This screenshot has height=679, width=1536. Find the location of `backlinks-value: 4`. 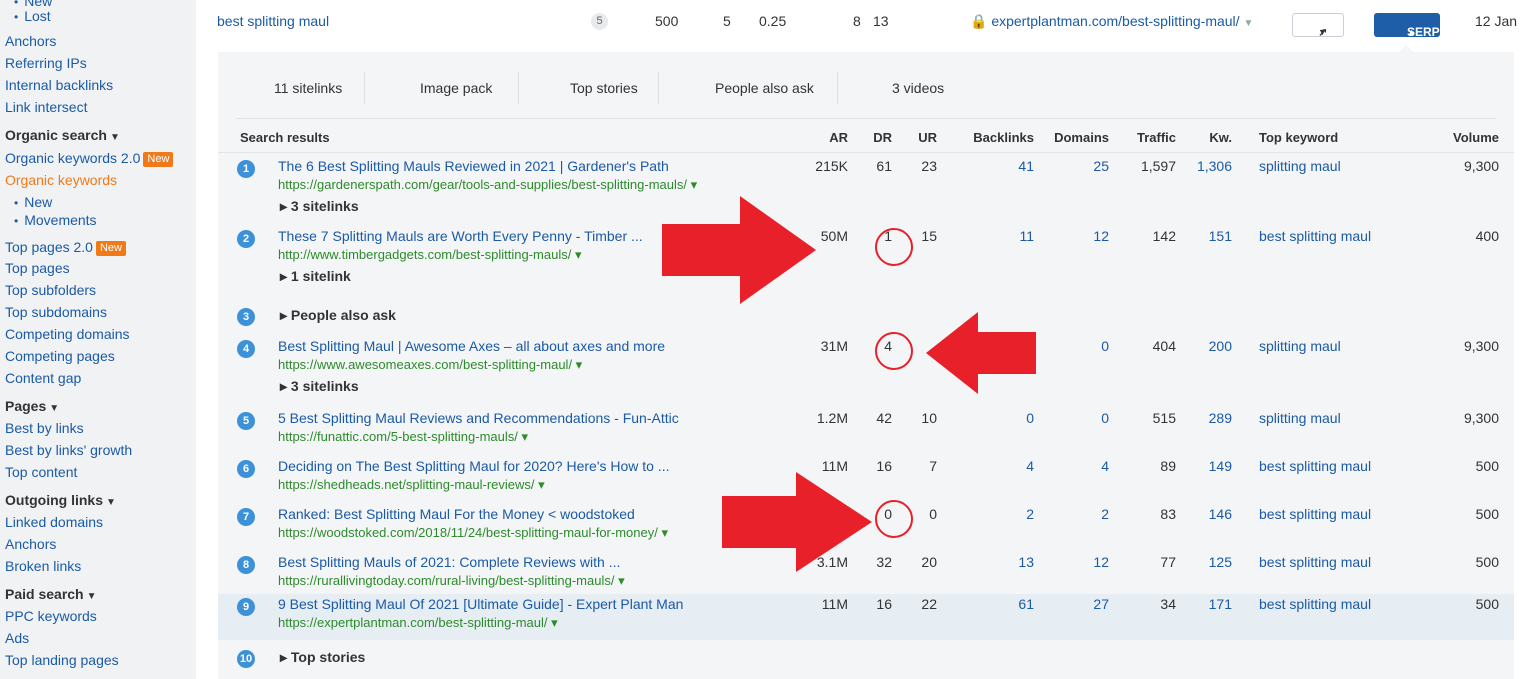

backlinks-value: 4 is located at coordinates (994, 466).